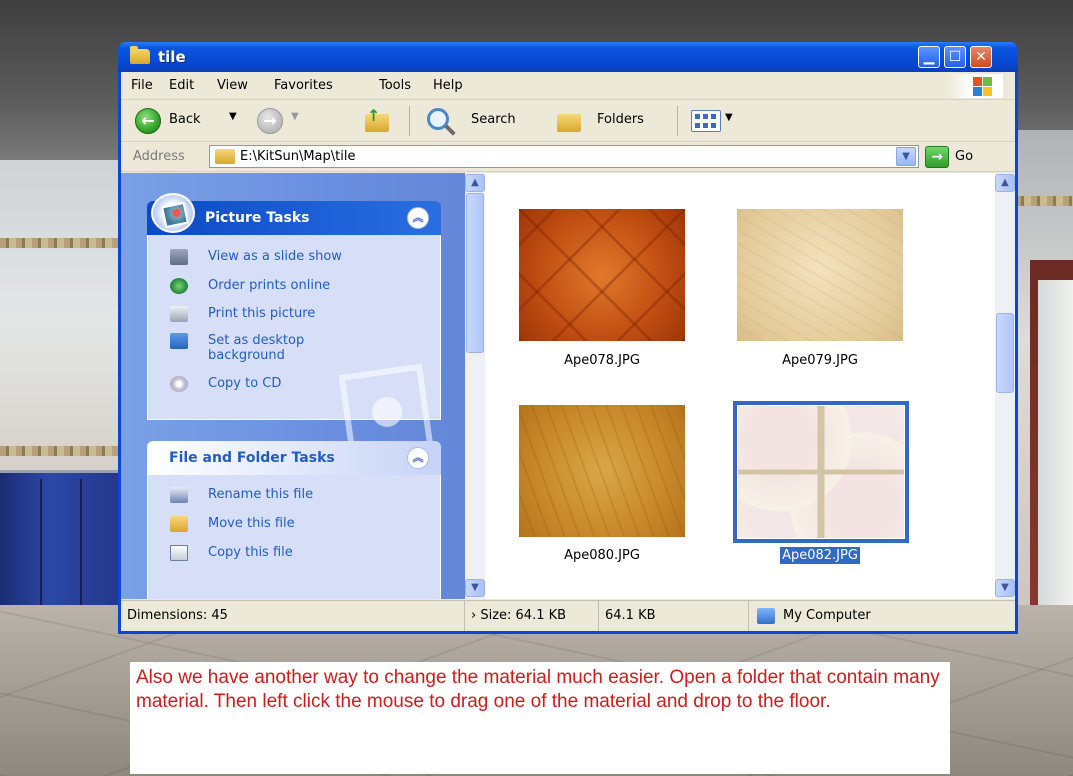 The width and height of the screenshot is (1073, 776). What do you see at coordinates (438, 119) in the screenshot?
I see `search-icon` at bounding box center [438, 119].